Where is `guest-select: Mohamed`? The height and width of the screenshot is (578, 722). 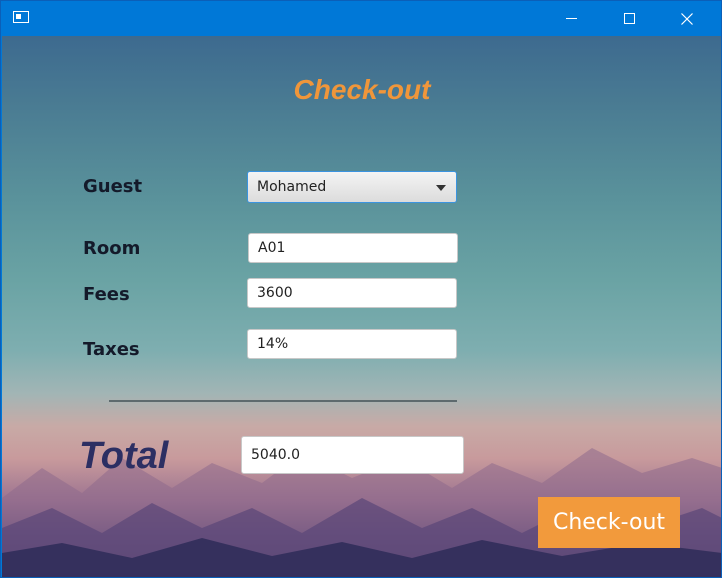 guest-select: Mohamed is located at coordinates (352, 187).